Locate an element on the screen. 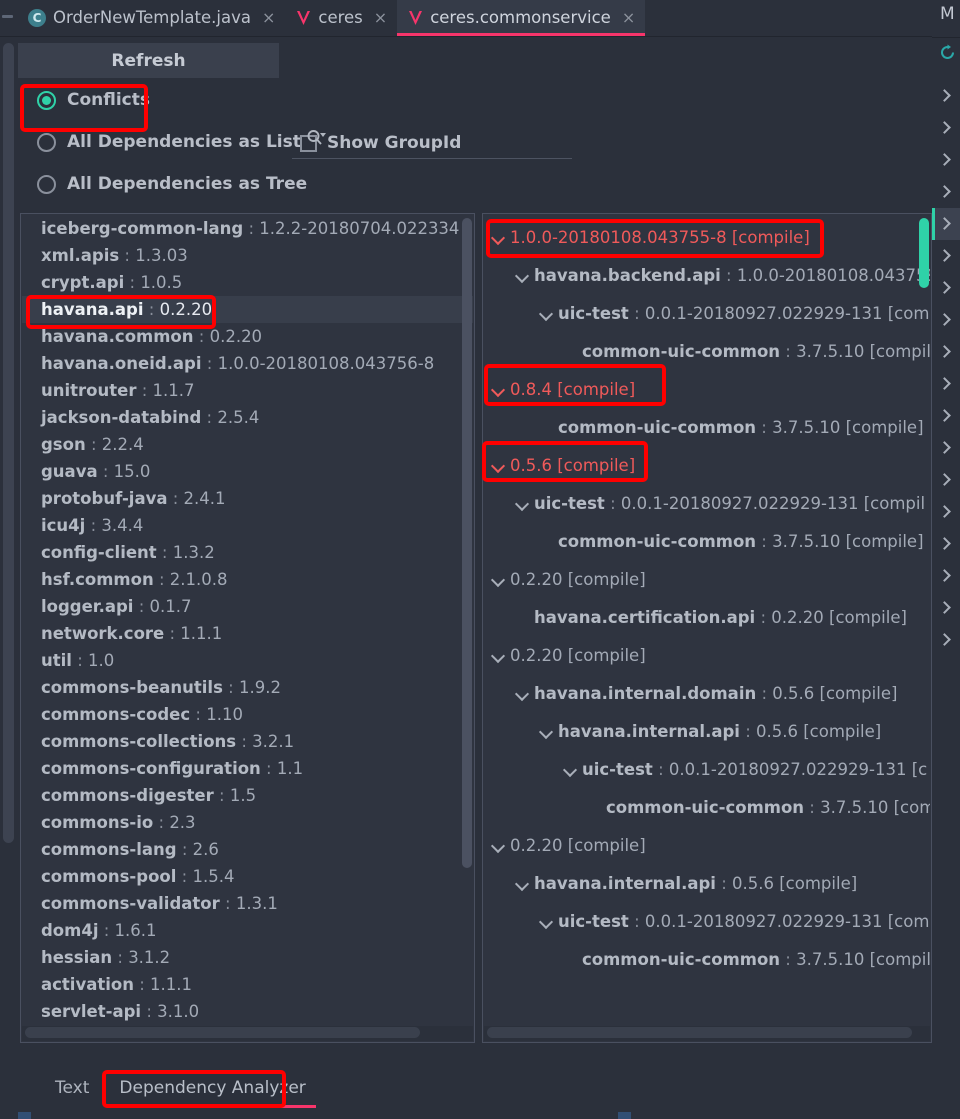 This screenshot has width=960, height=1119. list-item: logger.api : 0.1.7 is located at coordinates (247, 606).